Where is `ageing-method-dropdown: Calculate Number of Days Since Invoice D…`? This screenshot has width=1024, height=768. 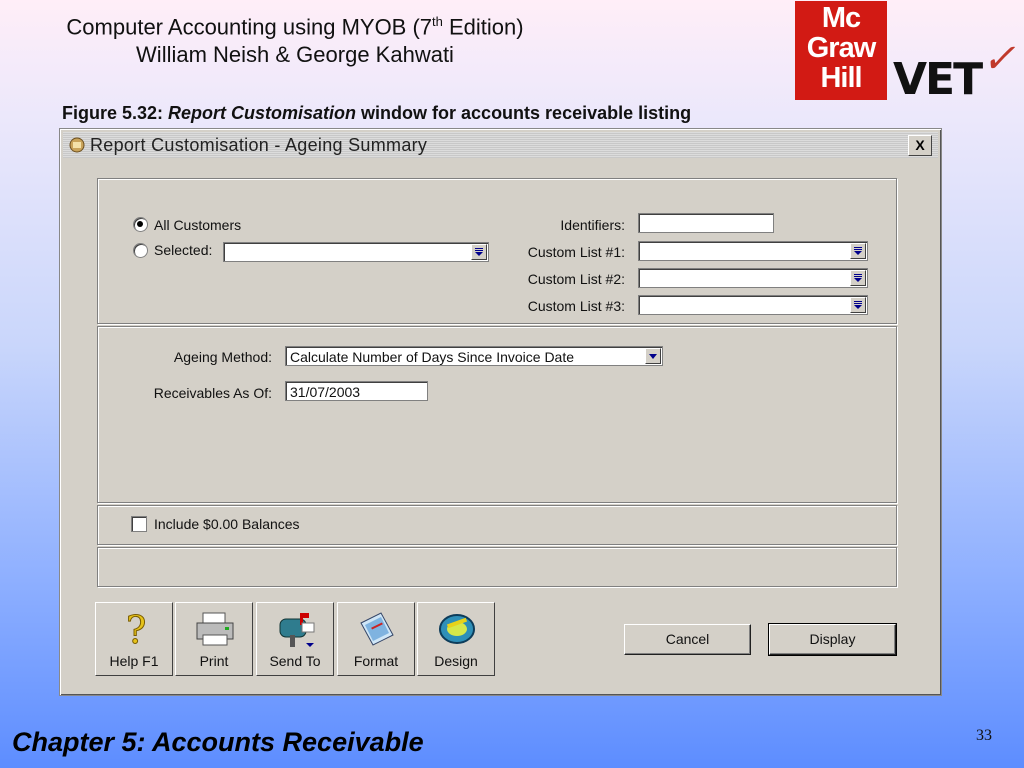 ageing-method-dropdown: Calculate Number of Days Since Invoice D… is located at coordinates (474, 356).